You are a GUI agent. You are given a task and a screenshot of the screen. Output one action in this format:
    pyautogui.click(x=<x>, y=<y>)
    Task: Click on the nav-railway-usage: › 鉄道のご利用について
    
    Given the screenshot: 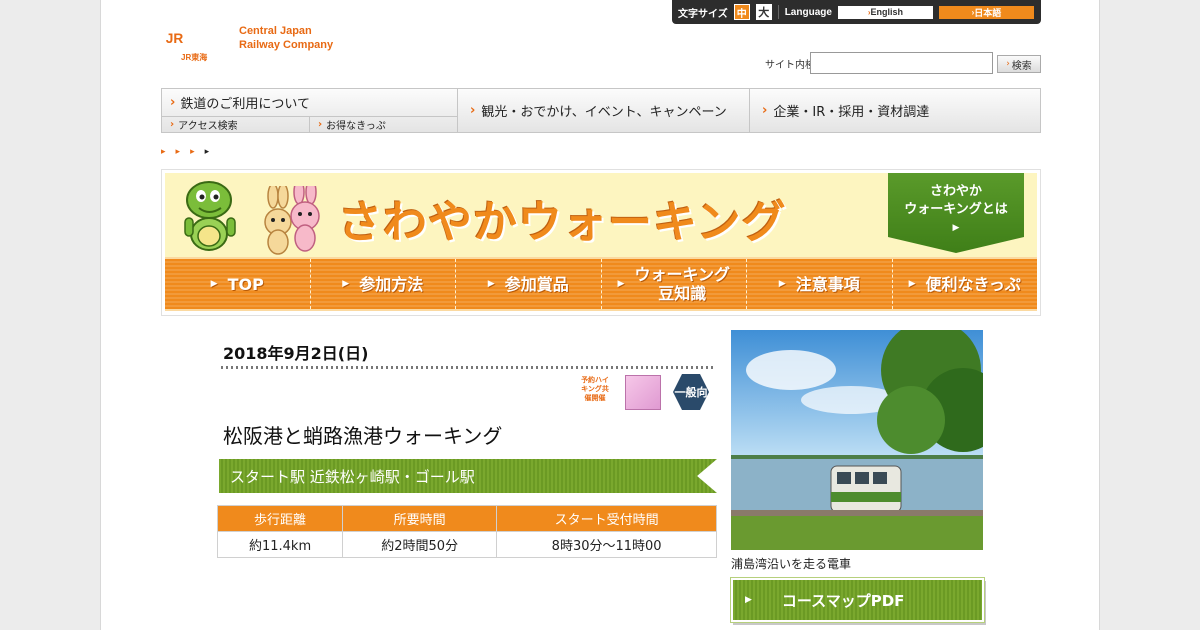 What is the action you would take?
    pyautogui.click(x=310, y=103)
    